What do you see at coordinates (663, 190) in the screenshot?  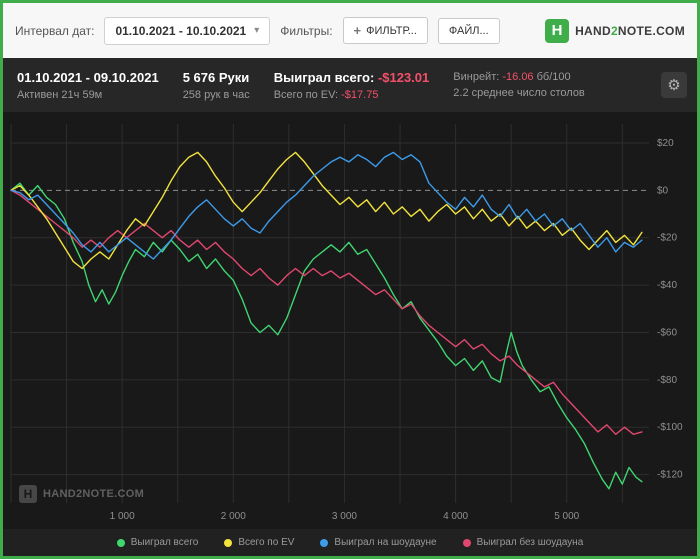 I see `y-axis-label: $0` at bounding box center [663, 190].